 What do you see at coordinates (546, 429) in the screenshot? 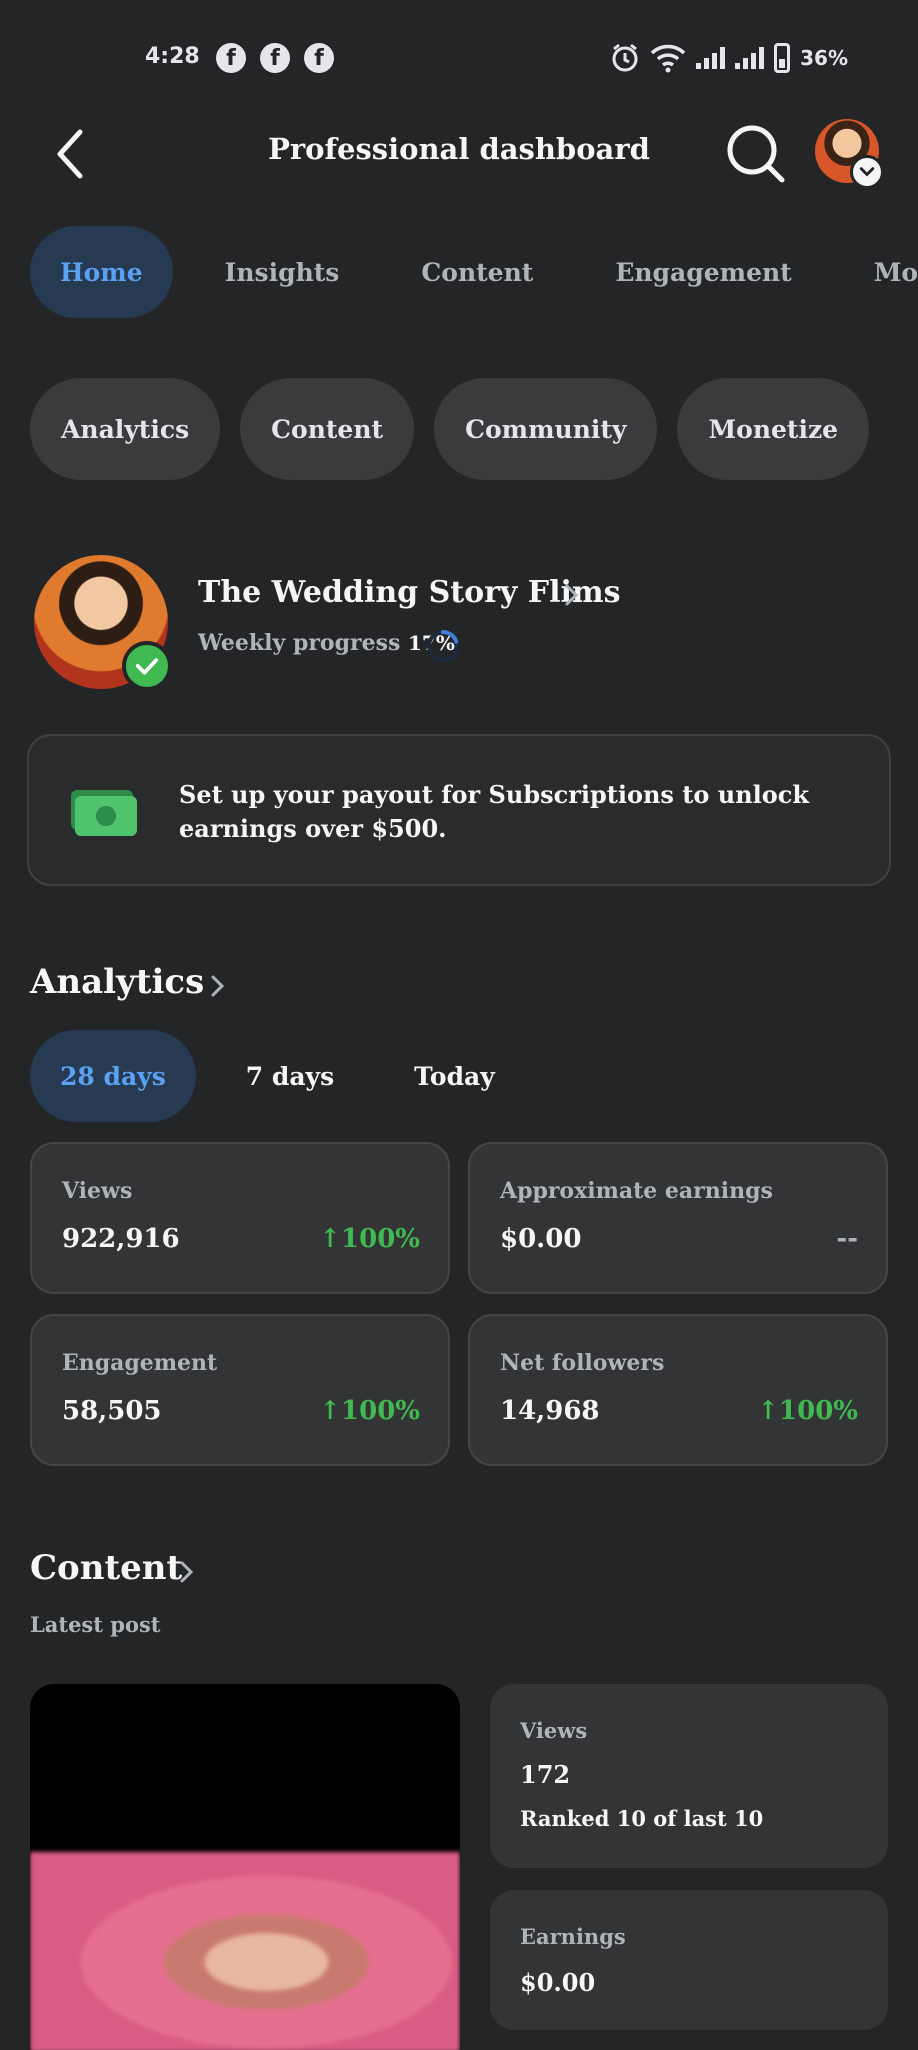
I see `chip-community: Community` at bounding box center [546, 429].